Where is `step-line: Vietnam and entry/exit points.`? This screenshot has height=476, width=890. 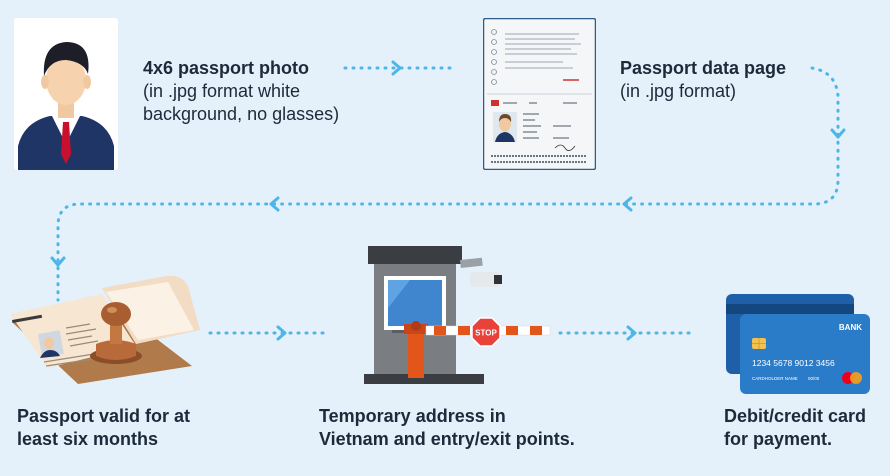 step-line: Vietnam and entry/exit points. is located at coordinates (447, 439).